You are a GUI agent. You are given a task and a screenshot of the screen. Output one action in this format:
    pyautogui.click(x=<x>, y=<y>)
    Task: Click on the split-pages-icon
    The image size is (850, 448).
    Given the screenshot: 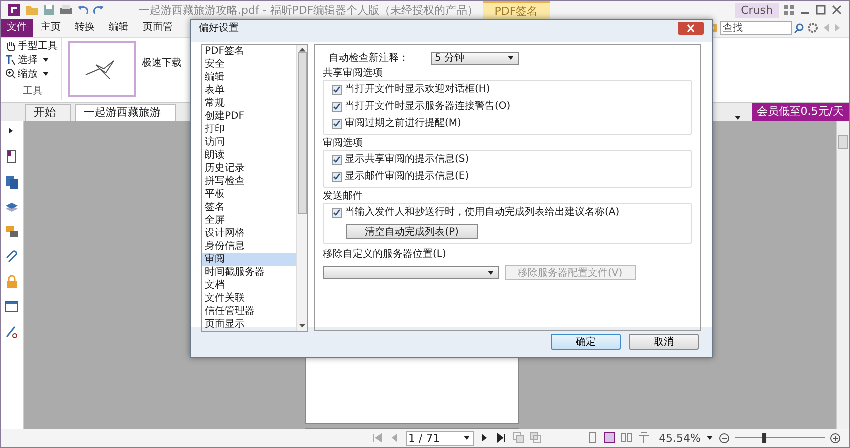 What is the action you would take?
    pyautogui.click(x=644, y=438)
    